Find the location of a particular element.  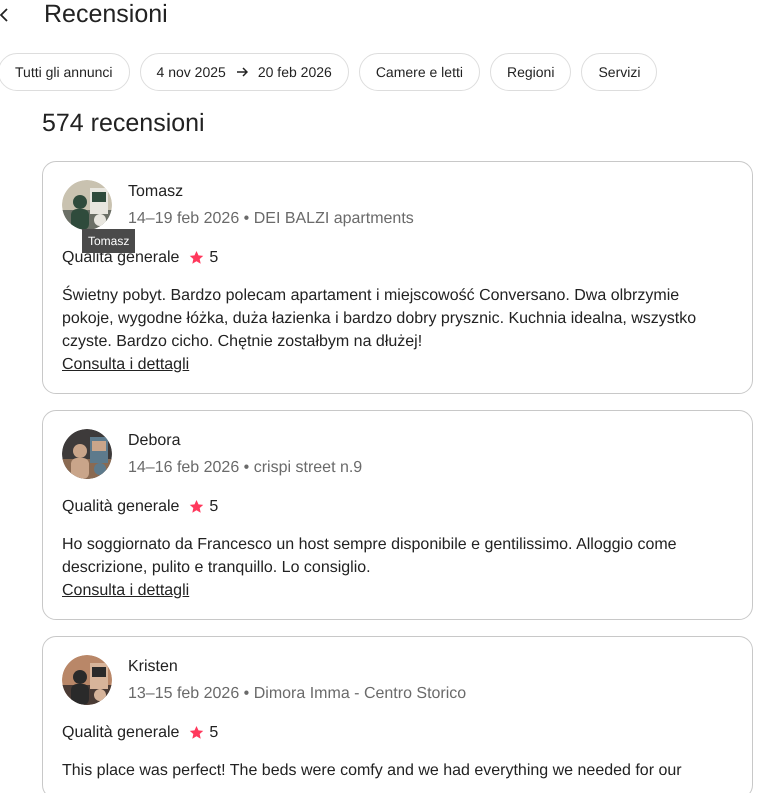

tooltip: Tomasz is located at coordinates (109, 240).